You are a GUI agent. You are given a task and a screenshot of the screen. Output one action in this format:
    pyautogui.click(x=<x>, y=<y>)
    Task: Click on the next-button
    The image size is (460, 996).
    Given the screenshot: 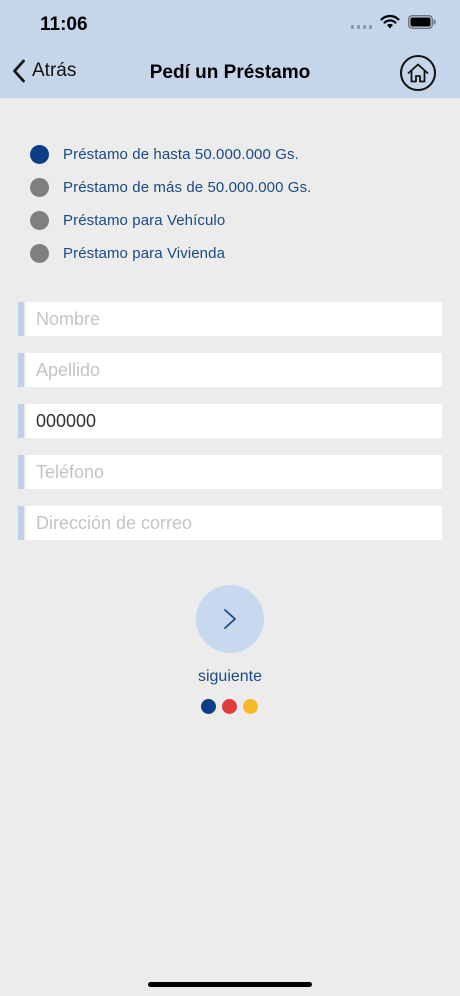 What is the action you would take?
    pyautogui.click(x=230, y=619)
    